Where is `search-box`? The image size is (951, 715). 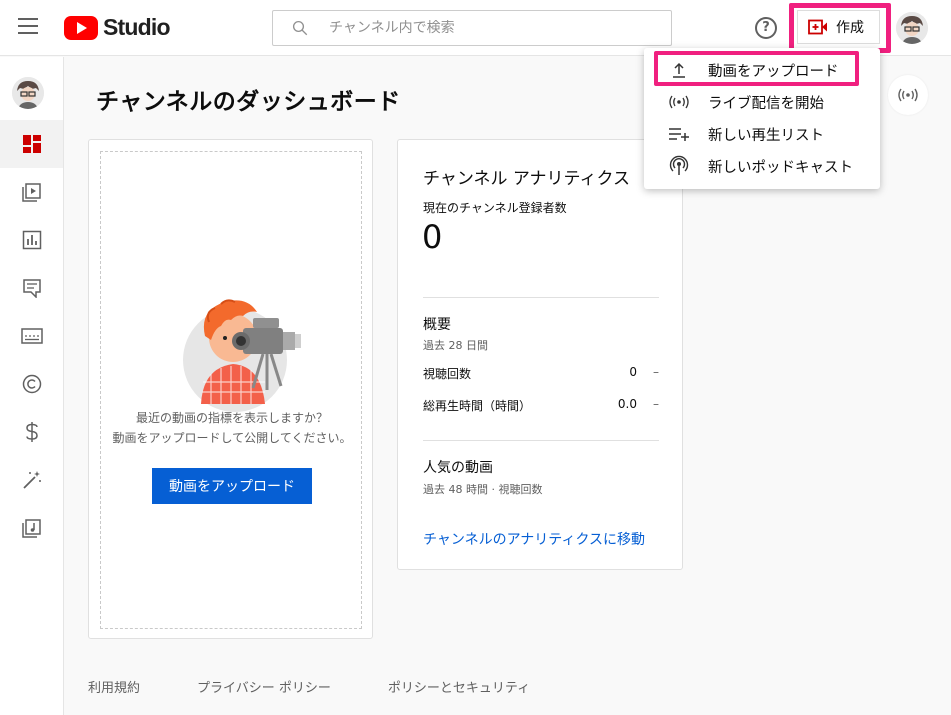 search-box is located at coordinates (472, 28).